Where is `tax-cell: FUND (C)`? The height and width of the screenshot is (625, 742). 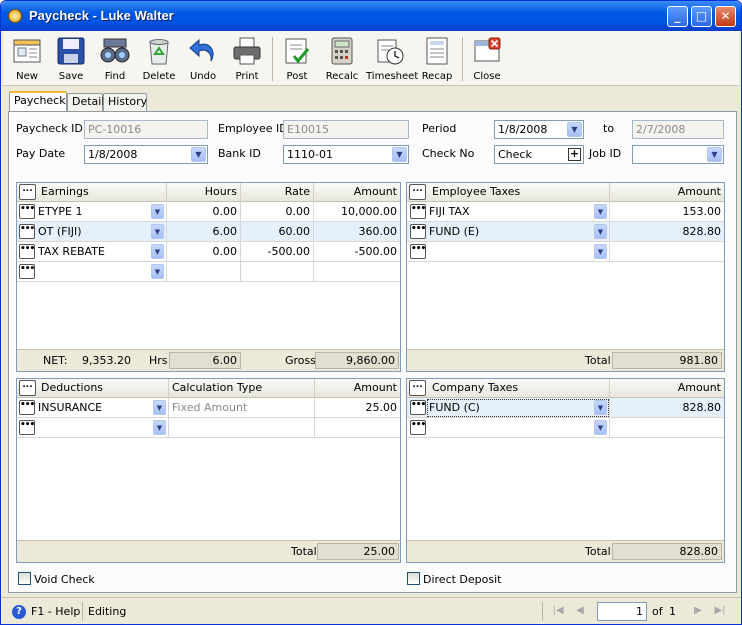 tax-cell: FUND (C) is located at coordinates (518, 408).